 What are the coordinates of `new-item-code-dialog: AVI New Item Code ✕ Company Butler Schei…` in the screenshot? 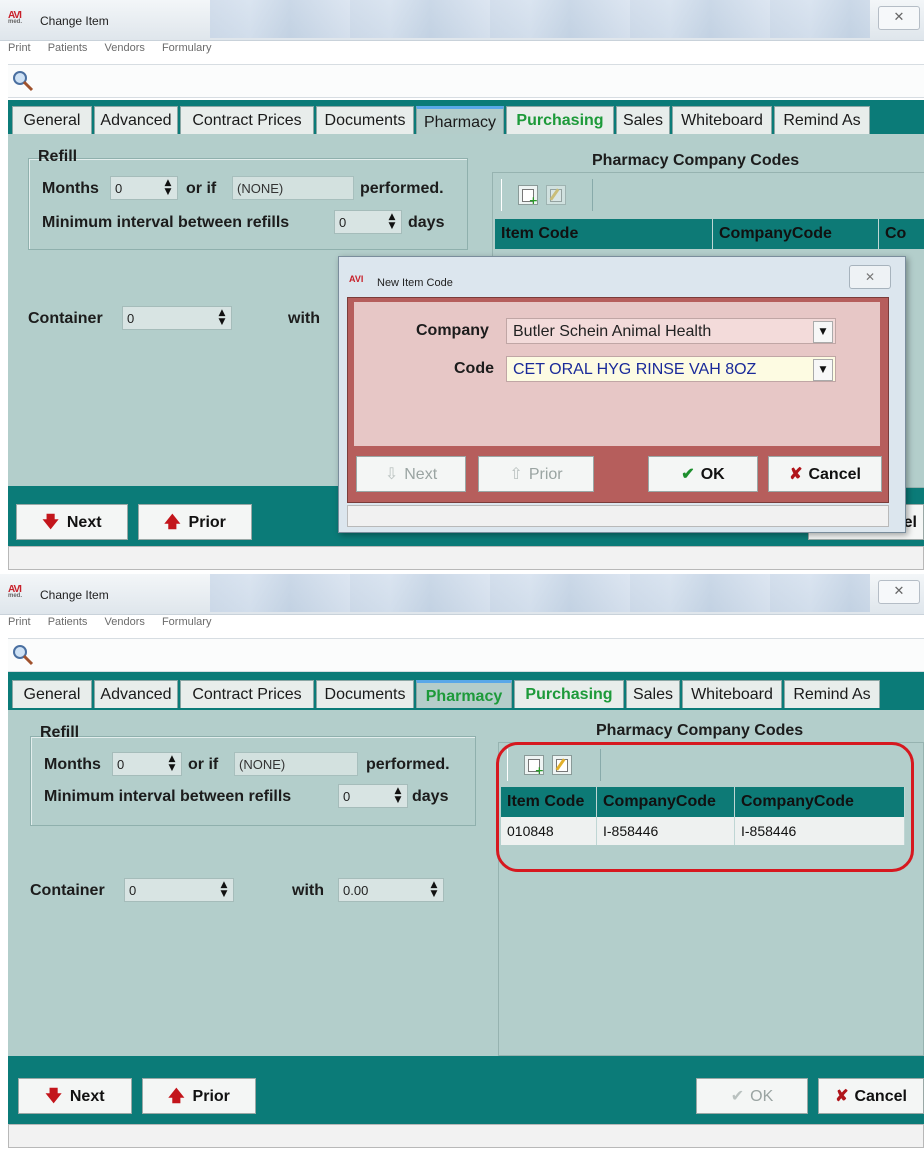 It's located at (622, 394).